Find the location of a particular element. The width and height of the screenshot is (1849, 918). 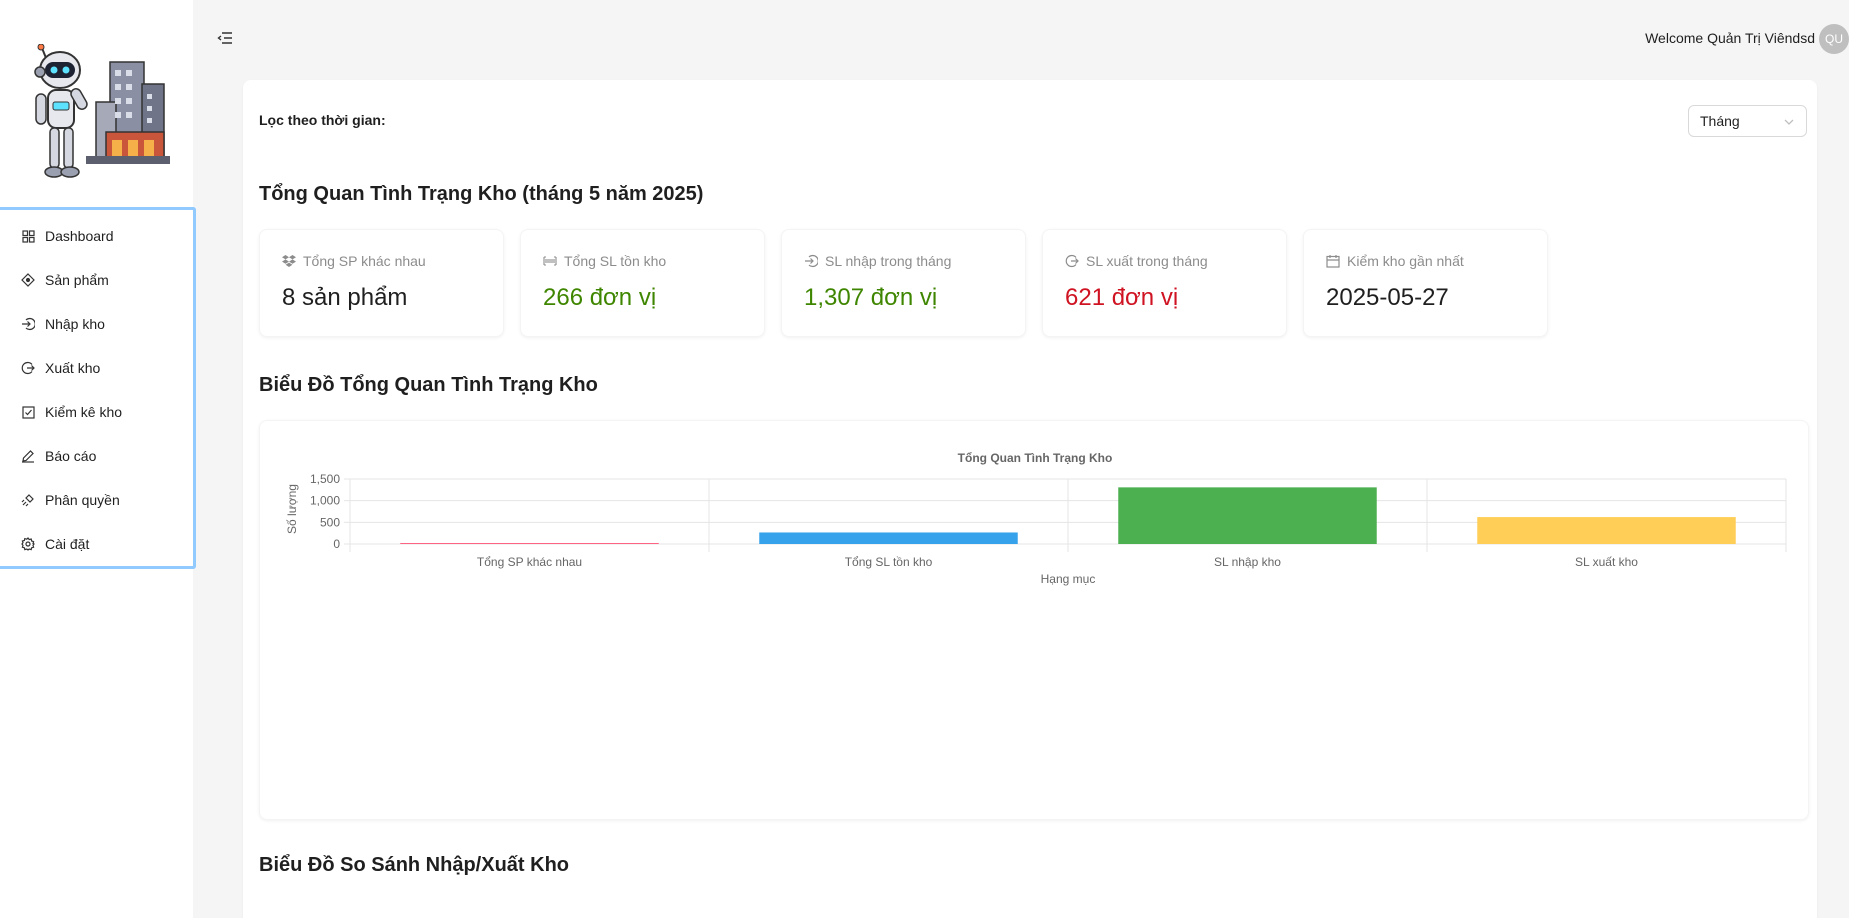

sidebar-item-dashboard: Dashboard is located at coordinates (95, 236).